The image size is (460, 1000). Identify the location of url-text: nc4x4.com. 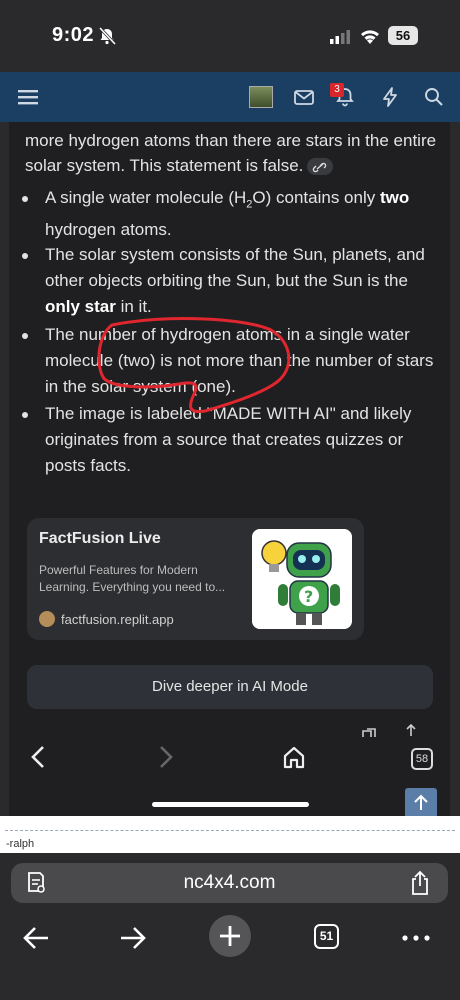
(229, 883).